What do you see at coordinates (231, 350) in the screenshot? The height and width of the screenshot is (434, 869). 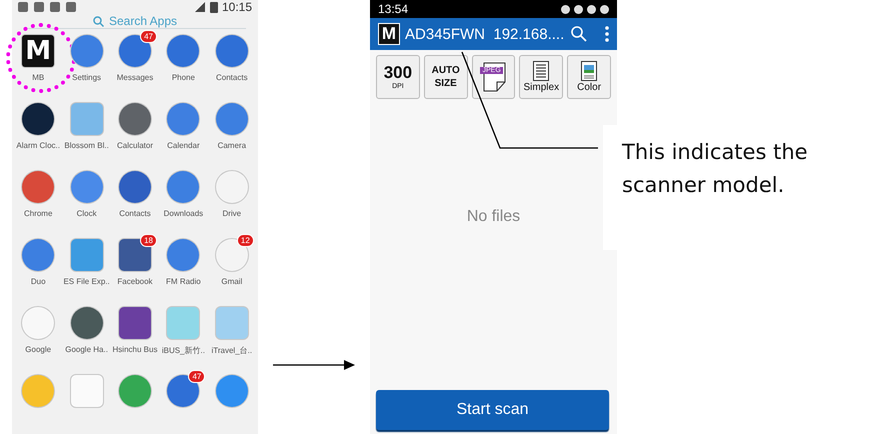 I see `app-label: iTravel_台..` at bounding box center [231, 350].